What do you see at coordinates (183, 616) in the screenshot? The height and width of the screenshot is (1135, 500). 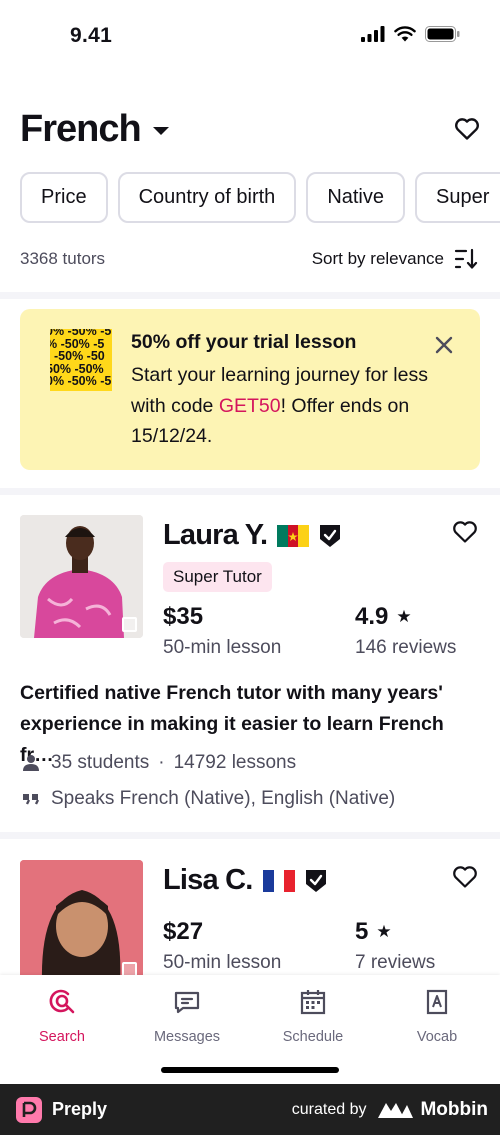 I see `tutor-price: $35` at bounding box center [183, 616].